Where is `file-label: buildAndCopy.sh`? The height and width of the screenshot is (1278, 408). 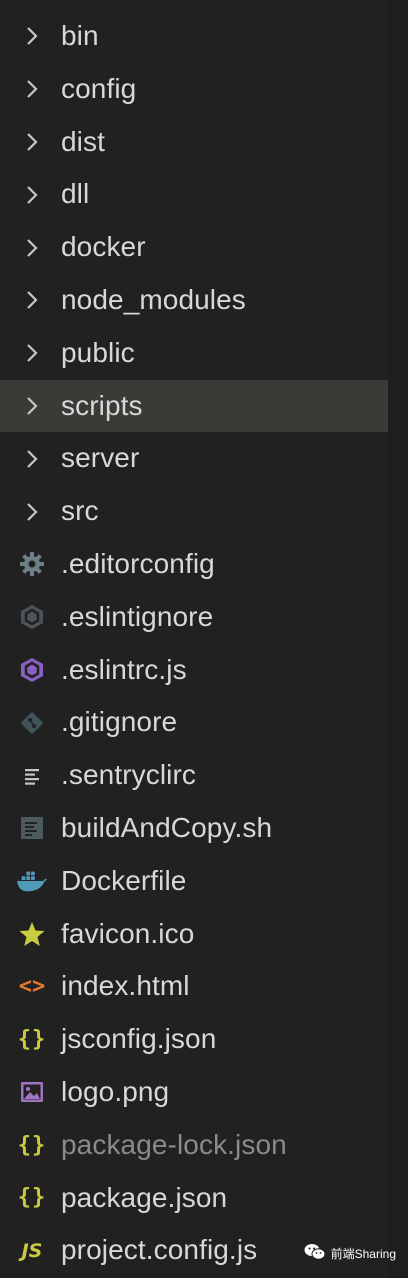
file-label: buildAndCopy.sh is located at coordinates (167, 827).